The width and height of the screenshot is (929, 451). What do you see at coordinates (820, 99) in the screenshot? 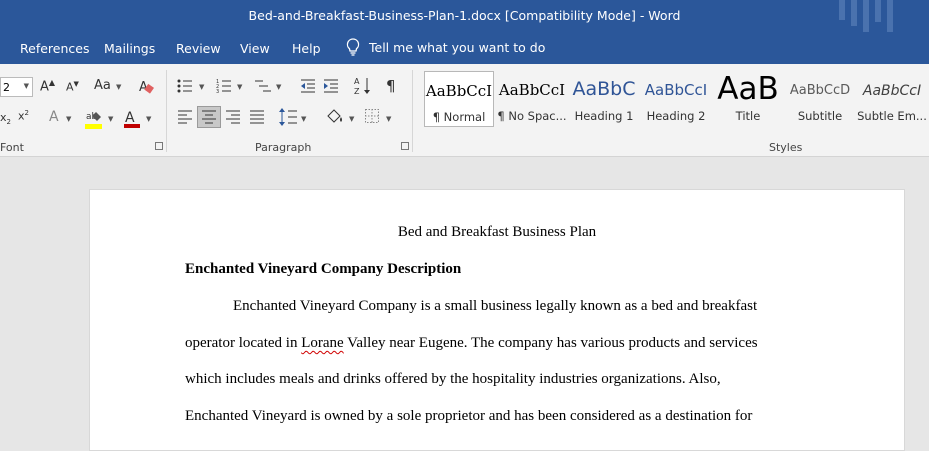
I see `style-subtitle: AaBbCcD Subtitle` at bounding box center [820, 99].